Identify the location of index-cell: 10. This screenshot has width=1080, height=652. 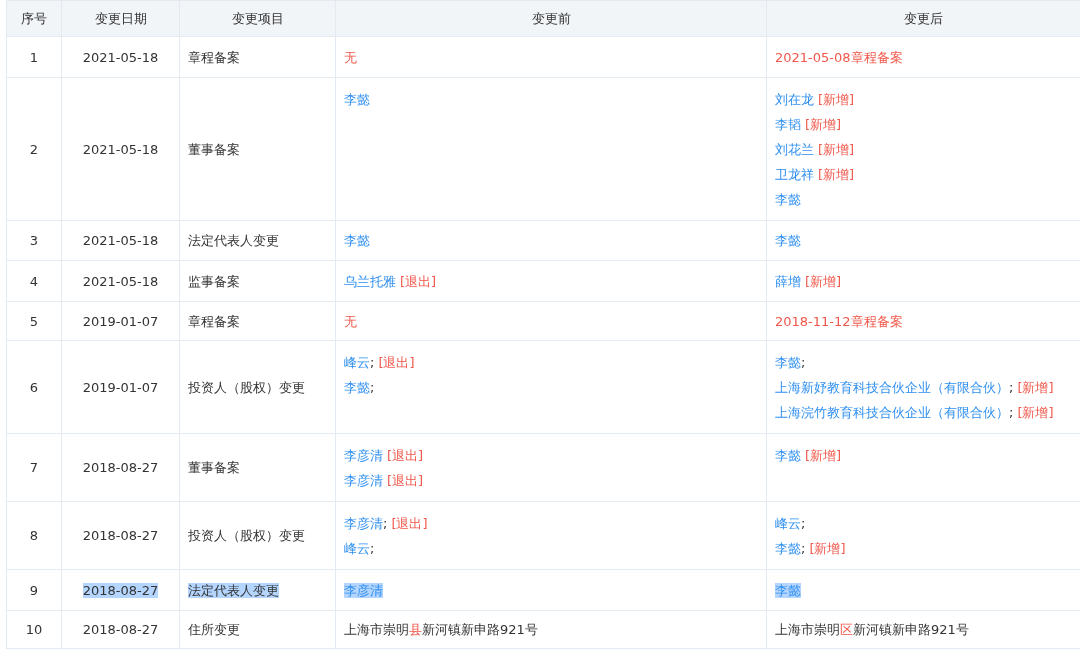
(34, 629).